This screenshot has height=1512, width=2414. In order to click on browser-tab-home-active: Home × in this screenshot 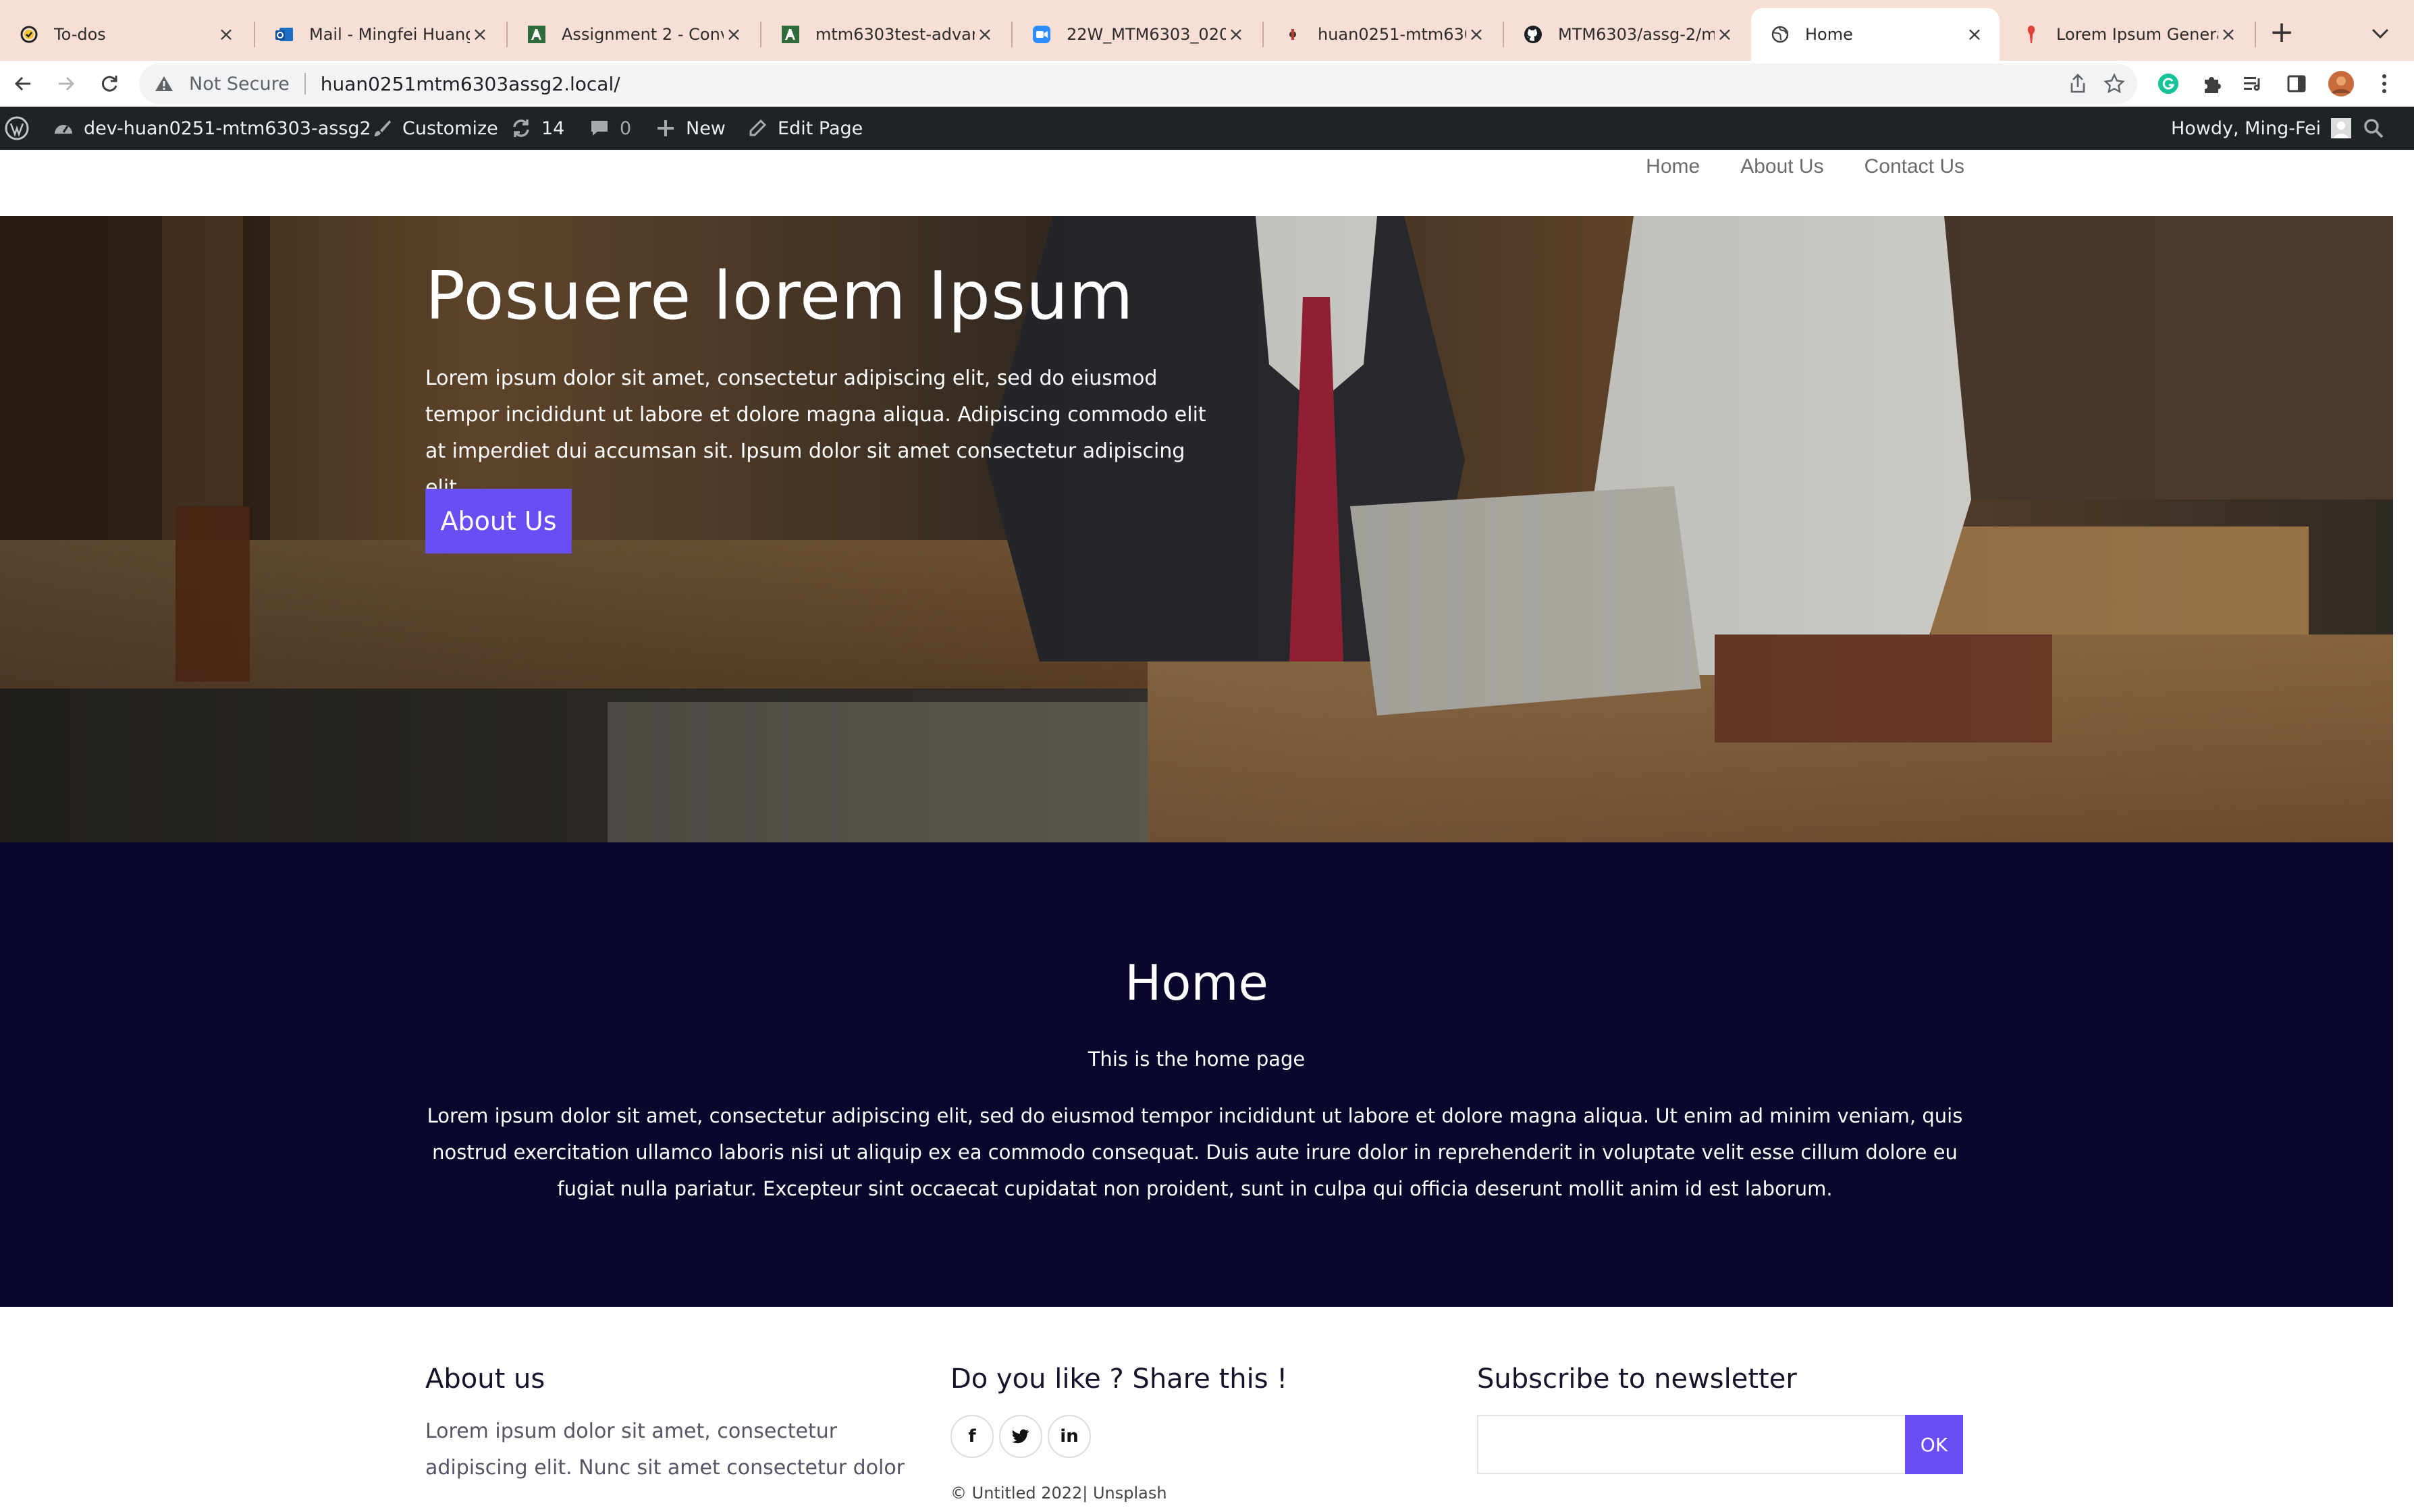, I will do `click(1875, 34)`.